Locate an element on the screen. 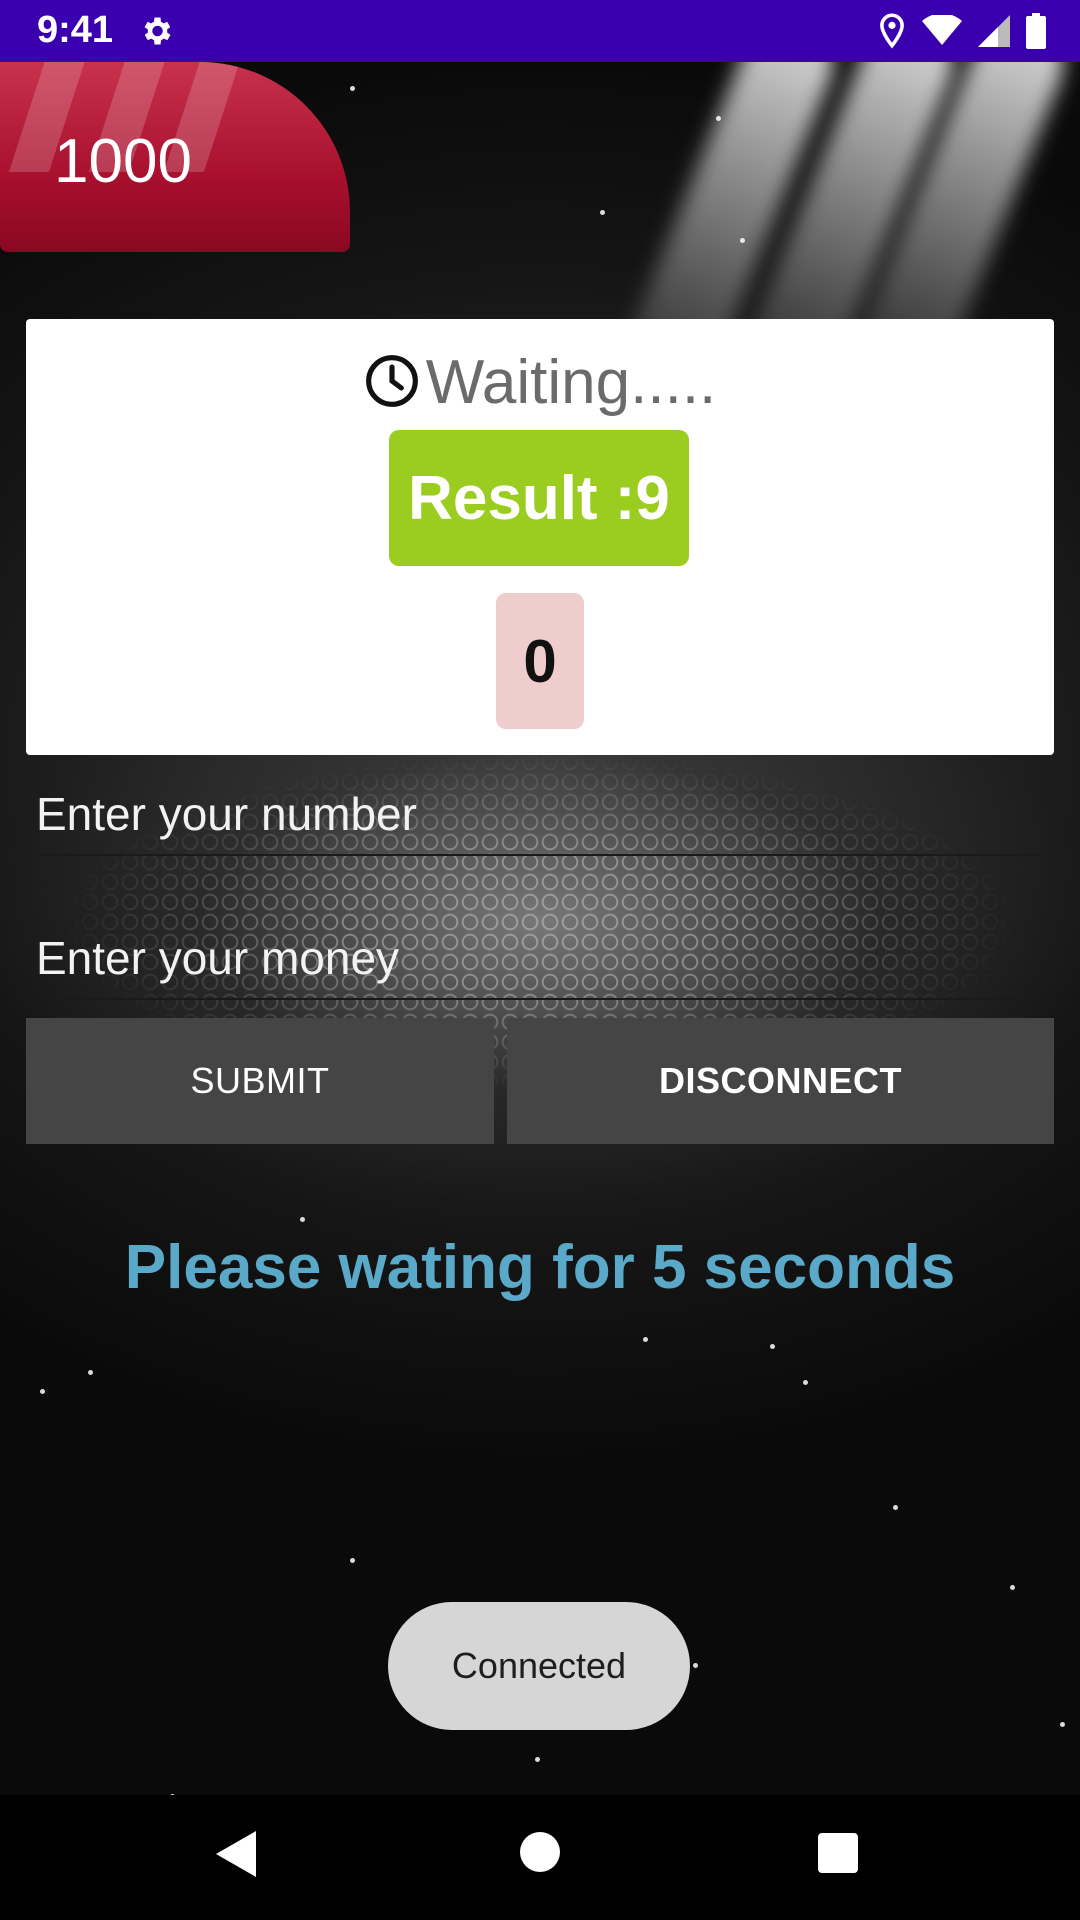 The height and width of the screenshot is (1920, 1080). home-icon is located at coordinates (540, 1852).